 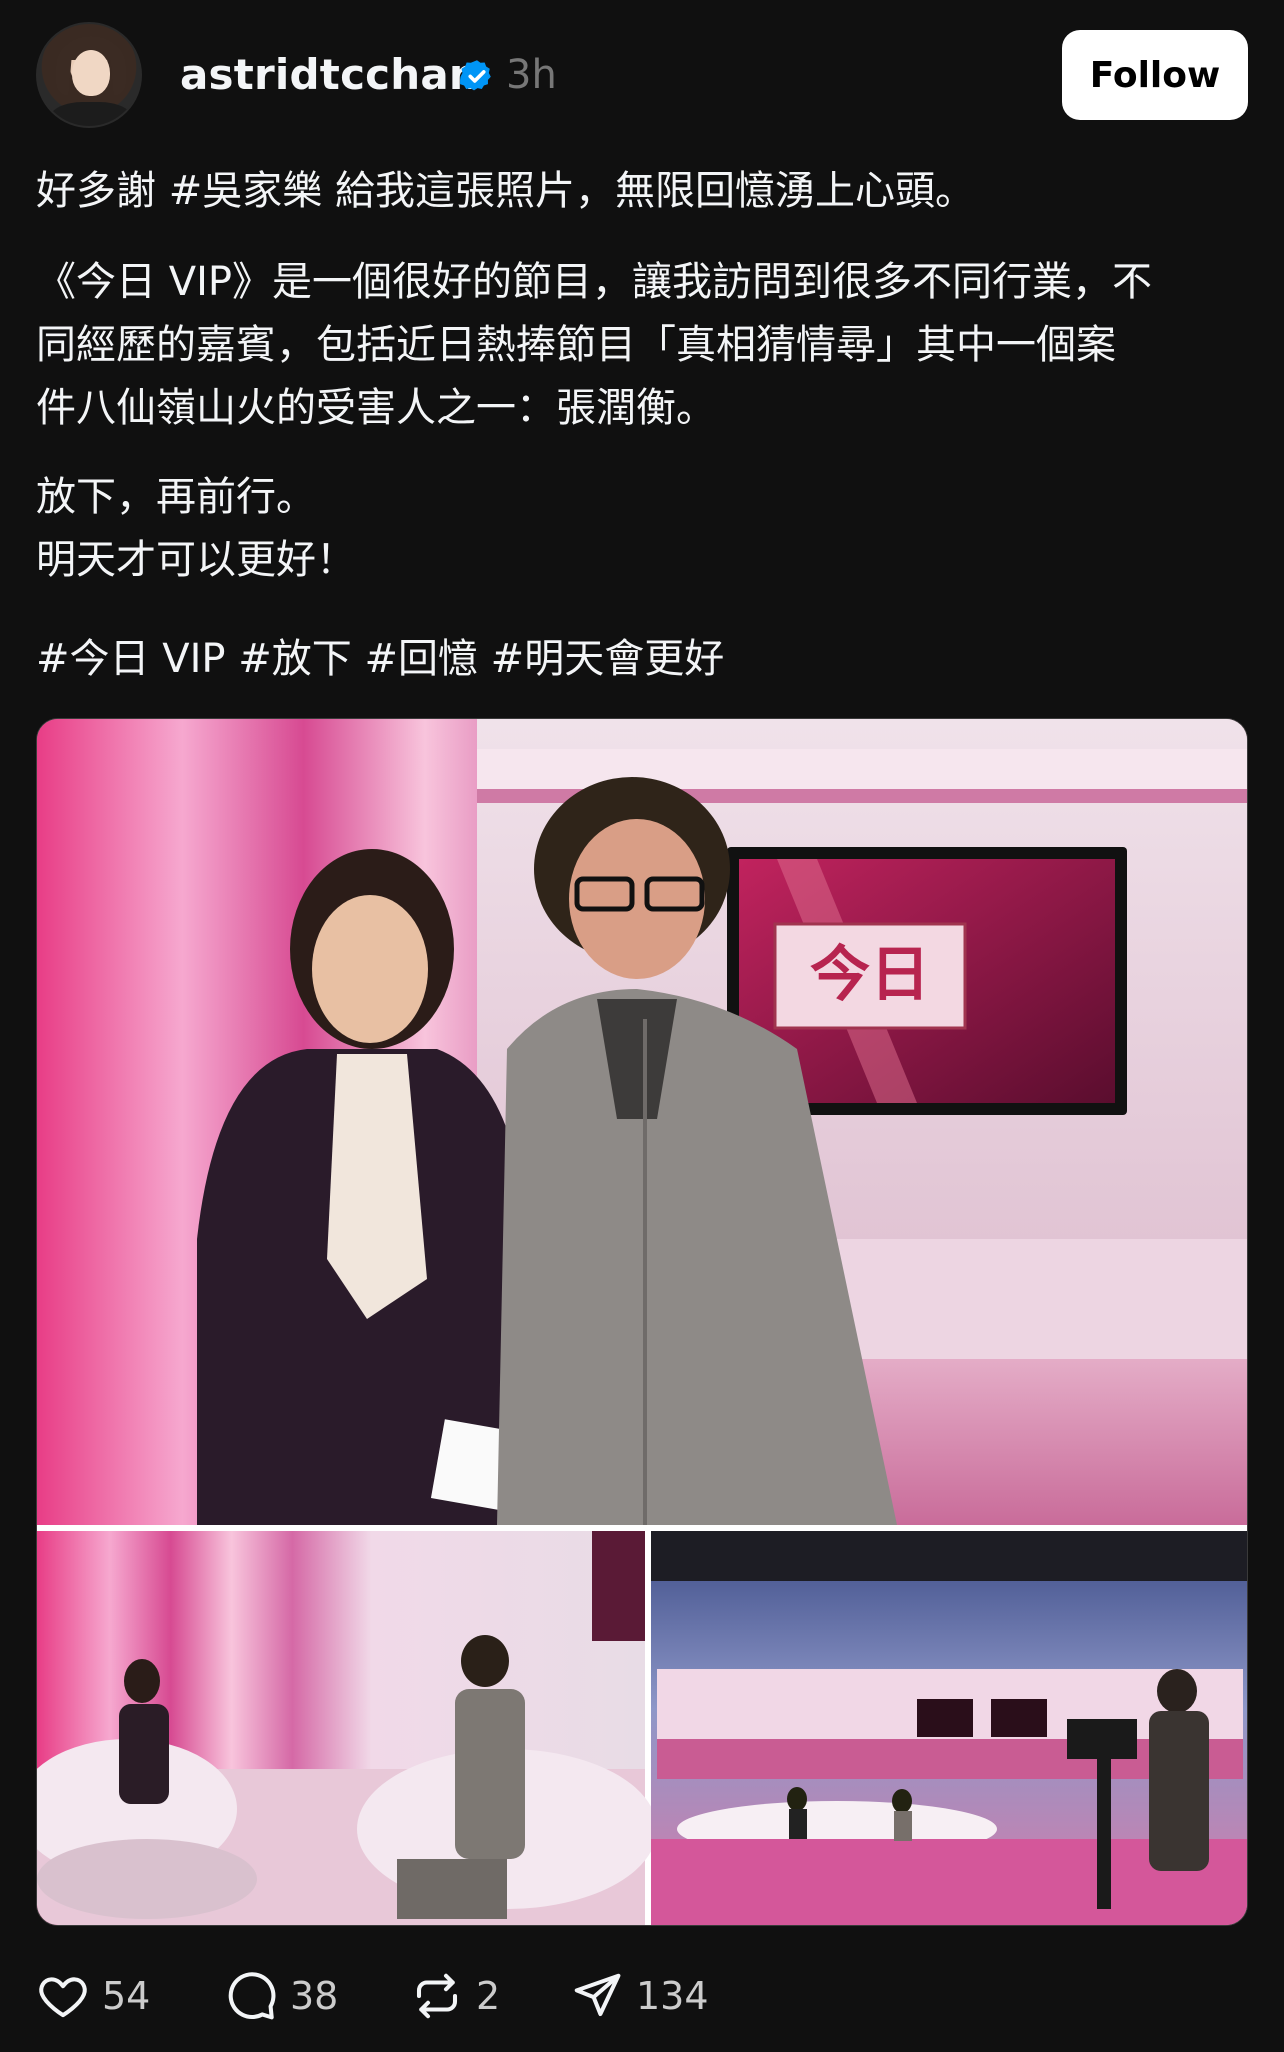 I want to click on like-count: 54, so click(x=126, y=1996).